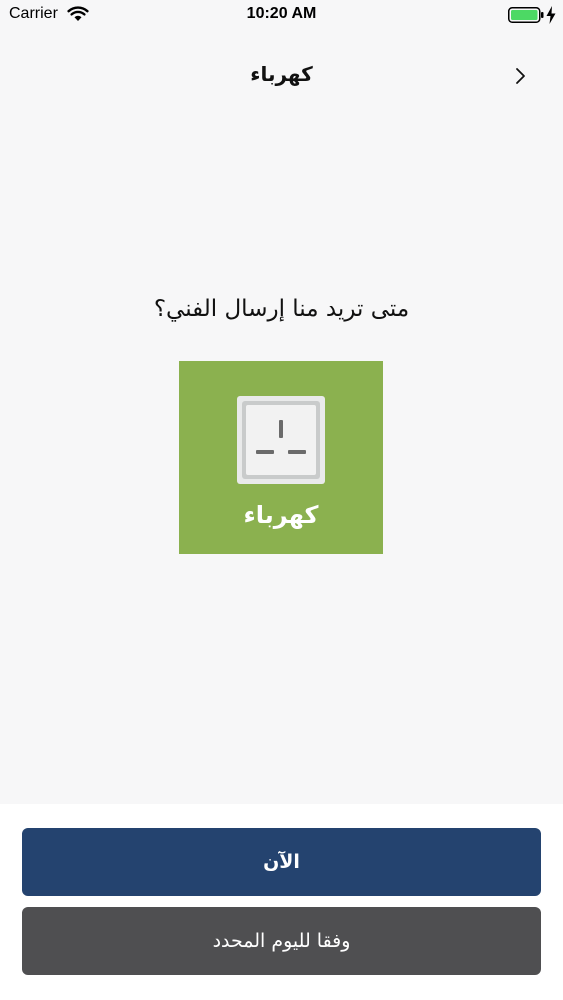 This screenshot has height=1000, width=563. Describe the element at coordinates (281, 941) in the screenshot. I see `schedule-date-button: وفقا لليوم المحدد` at that location.